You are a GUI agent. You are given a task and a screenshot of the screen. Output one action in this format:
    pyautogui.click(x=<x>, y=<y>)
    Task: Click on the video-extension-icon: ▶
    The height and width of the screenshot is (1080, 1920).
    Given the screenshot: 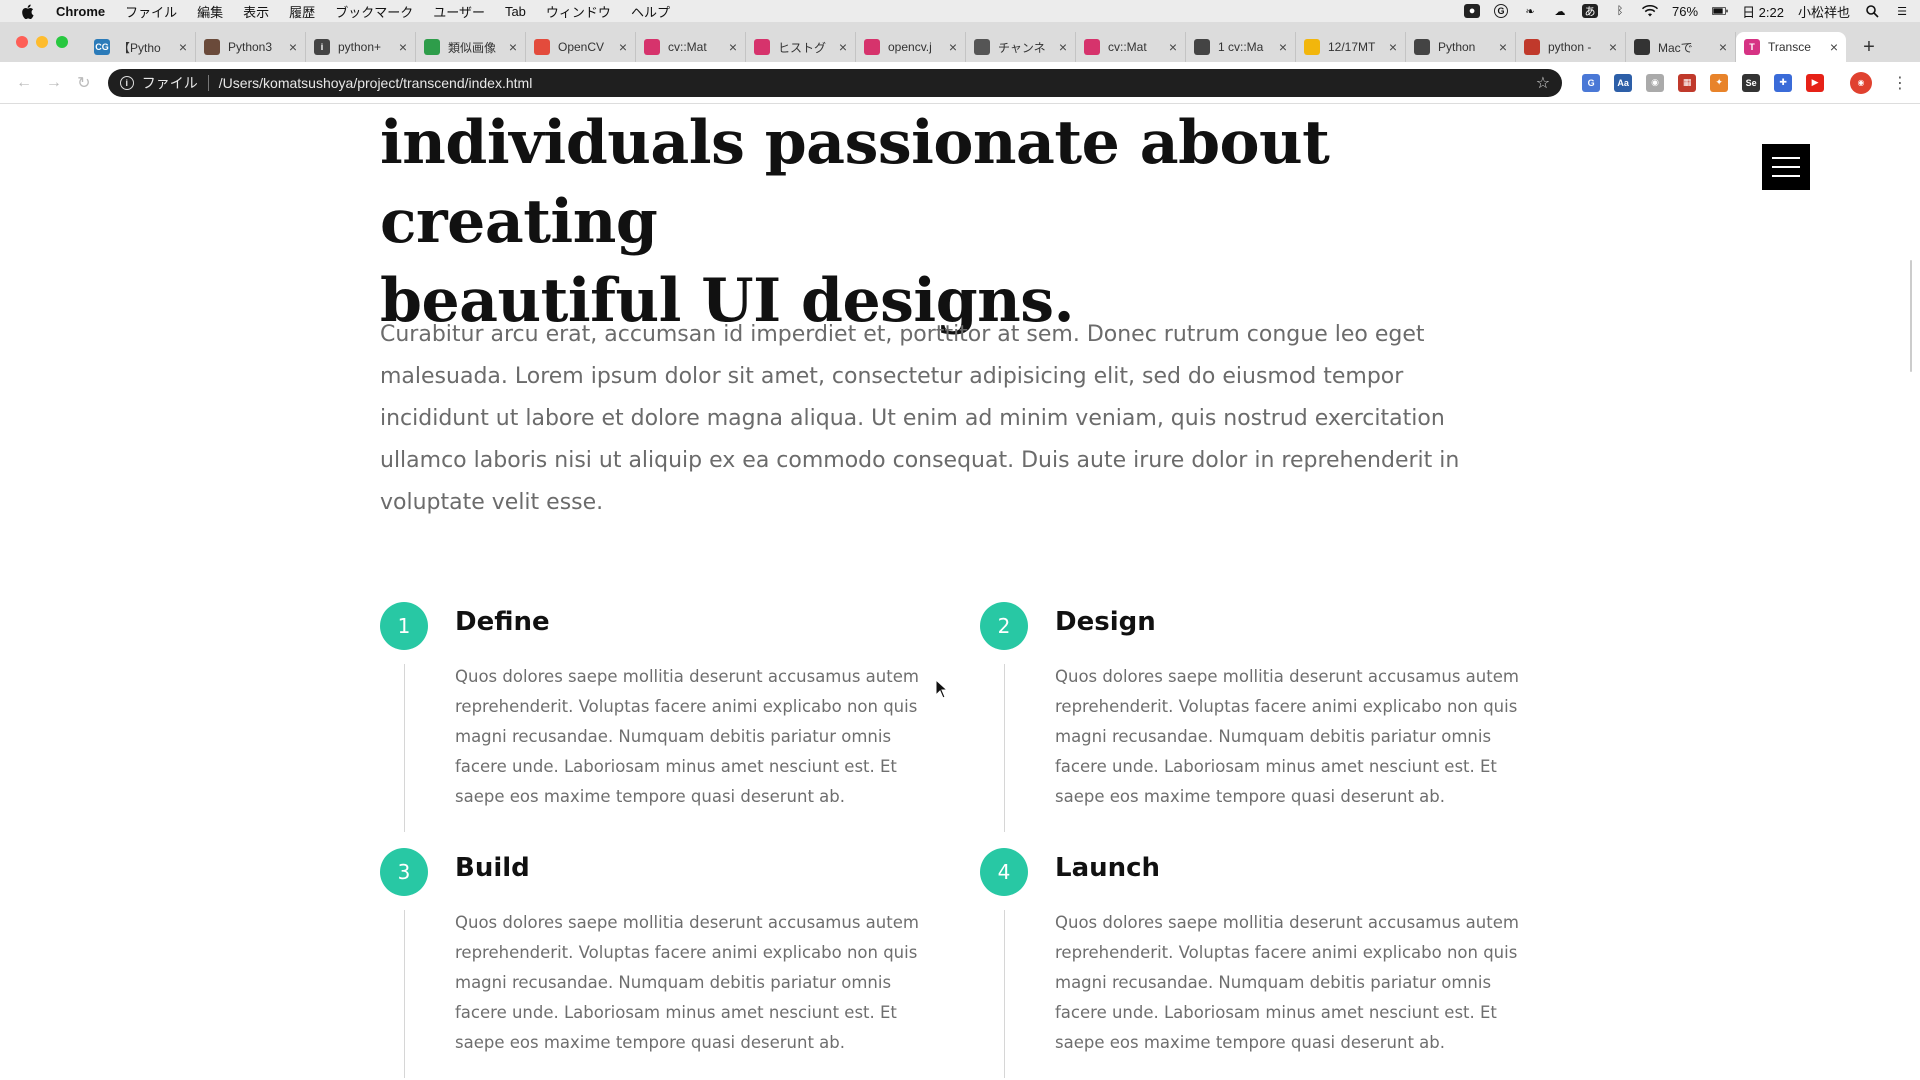 What is the action you would take?
    pyautogui.click(x=1815, y=82)
    